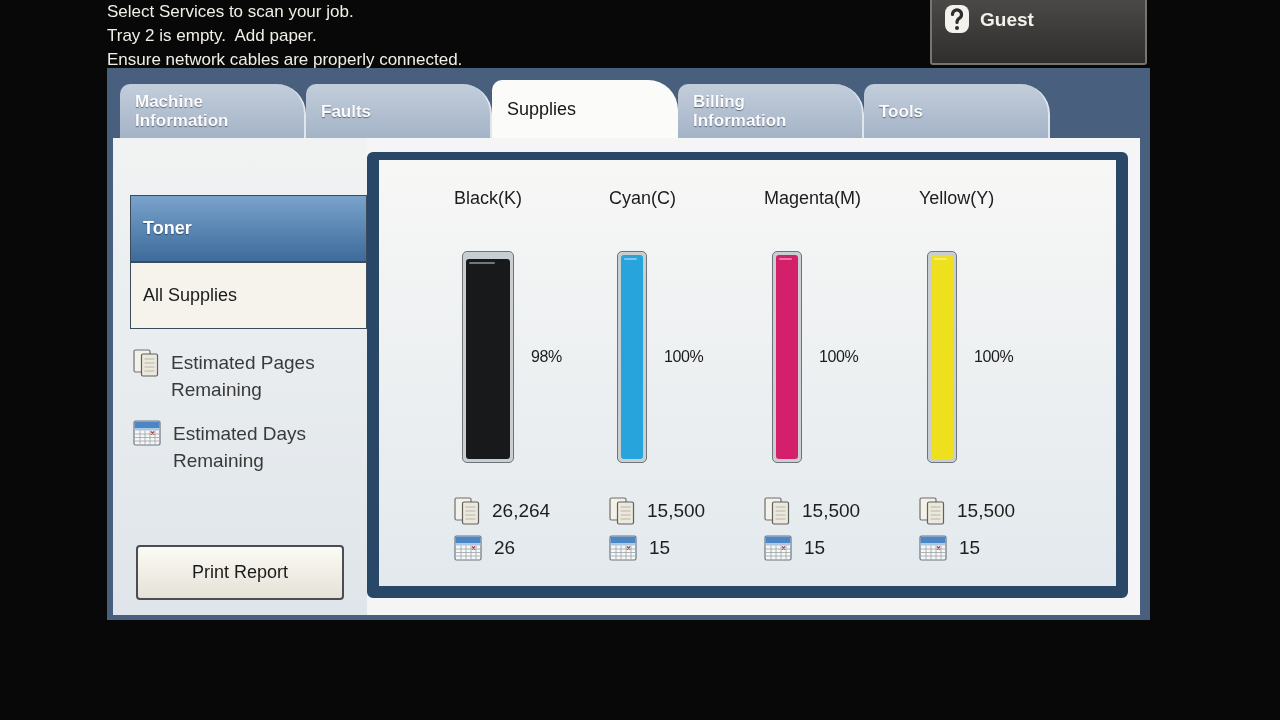 The image size is (1280, 720). Describe the element at coordinates (505, 547) in the screenshot. I see `count-value: 26` at that location.